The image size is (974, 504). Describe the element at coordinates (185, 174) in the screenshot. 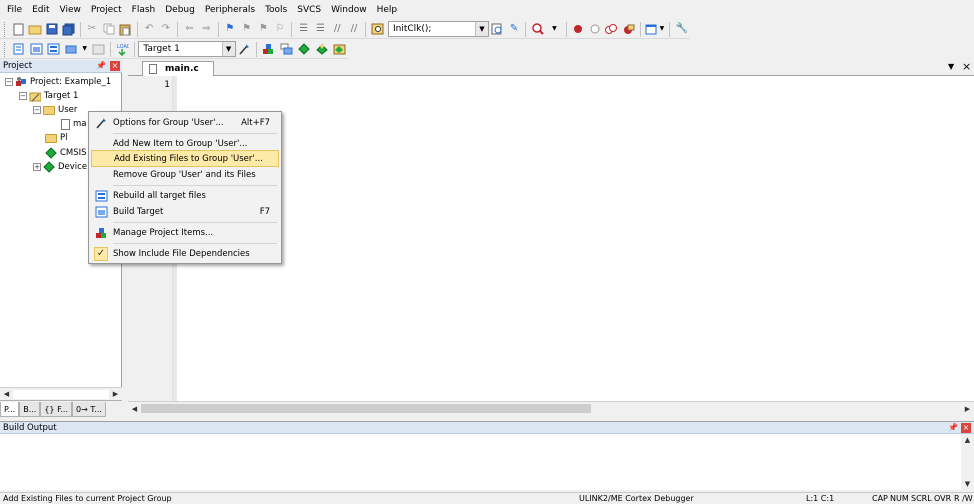

I see `menu-item-remove-group: Remove Group 'User' and its Files` at that location.